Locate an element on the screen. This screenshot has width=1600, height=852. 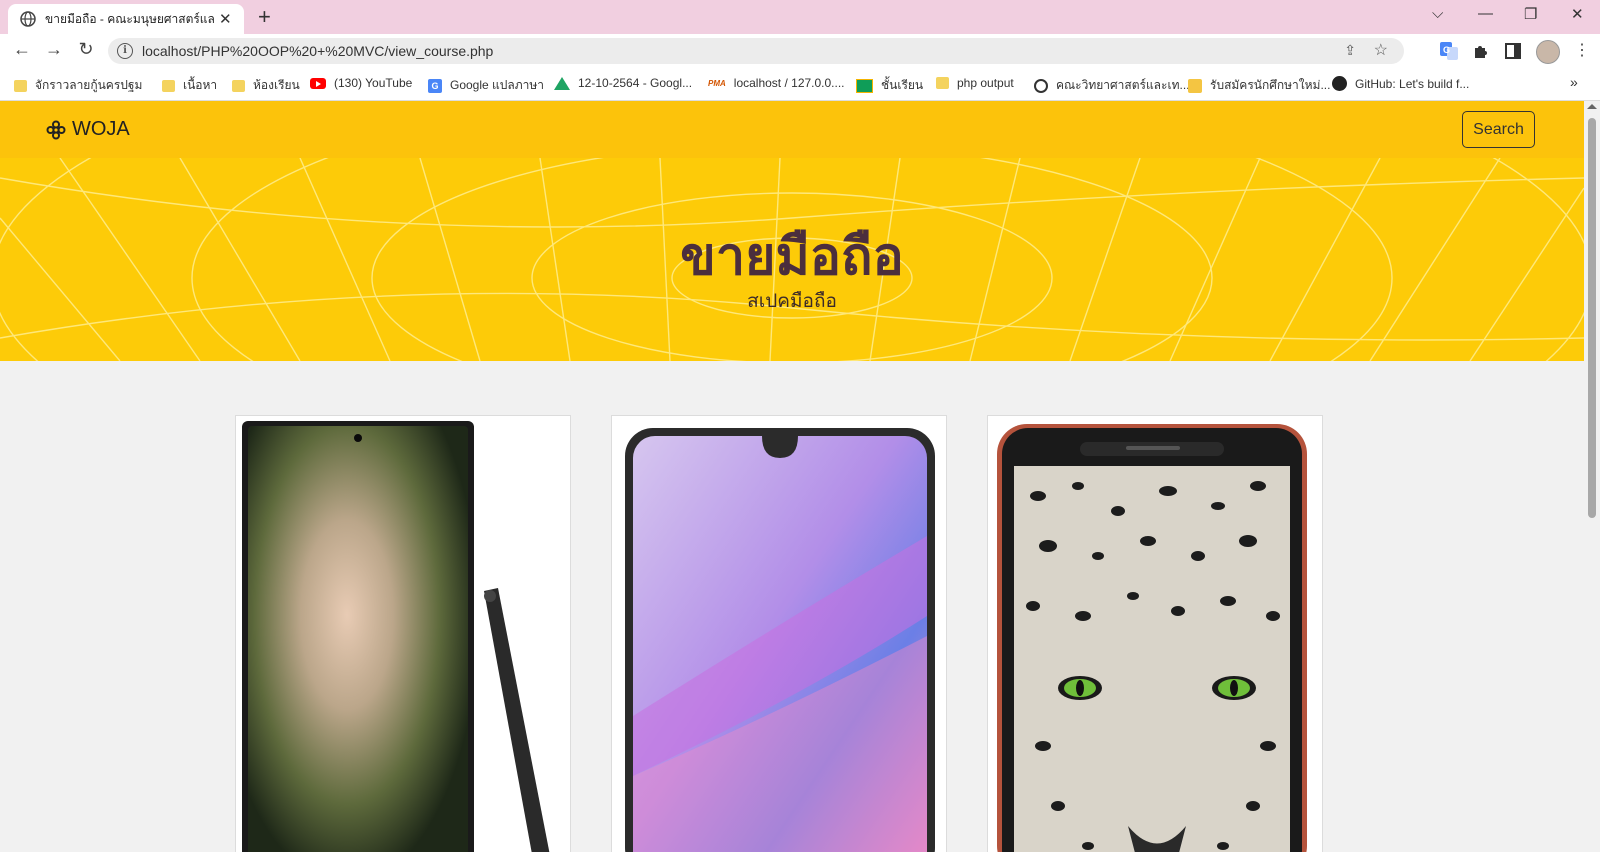
product-image-phone-leopard is located at coordinates (1155, 634).